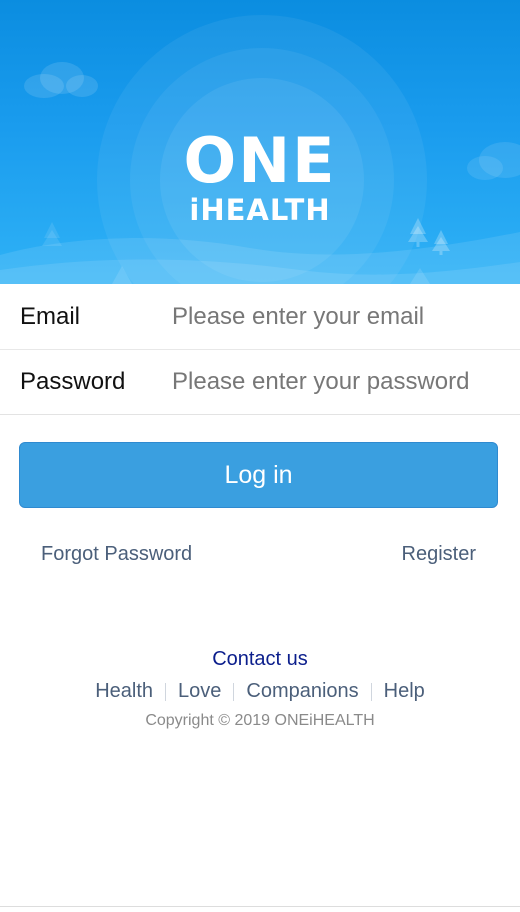 Image resolution: width=520 pixels, height=912 pixels. Describe the element at coordinates (260, 160) in the screenshot. I see `logo-text-one: ONE` at that location.